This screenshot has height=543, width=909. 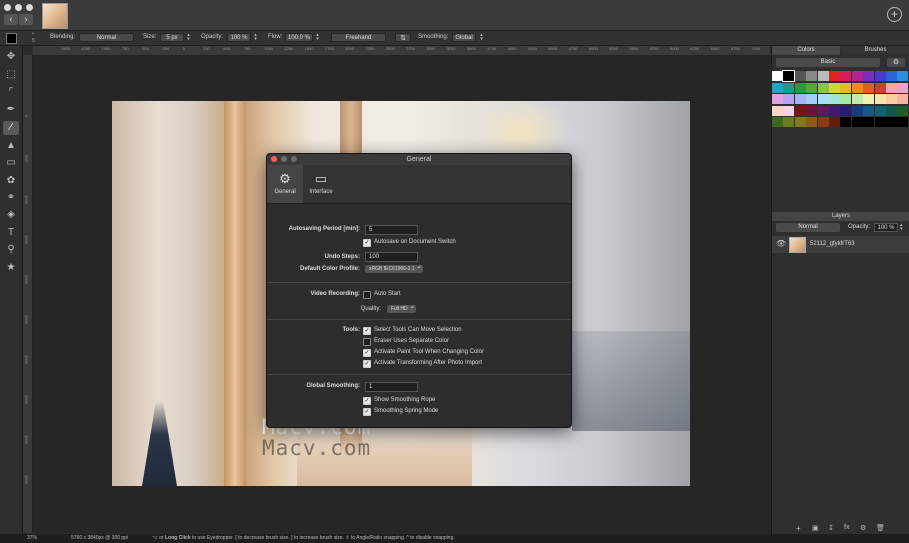 What do you see at coordinates (886, 227) in the screenshot?
I see `layer-opacity-field: 100 %` at bounding box center [886, 227].